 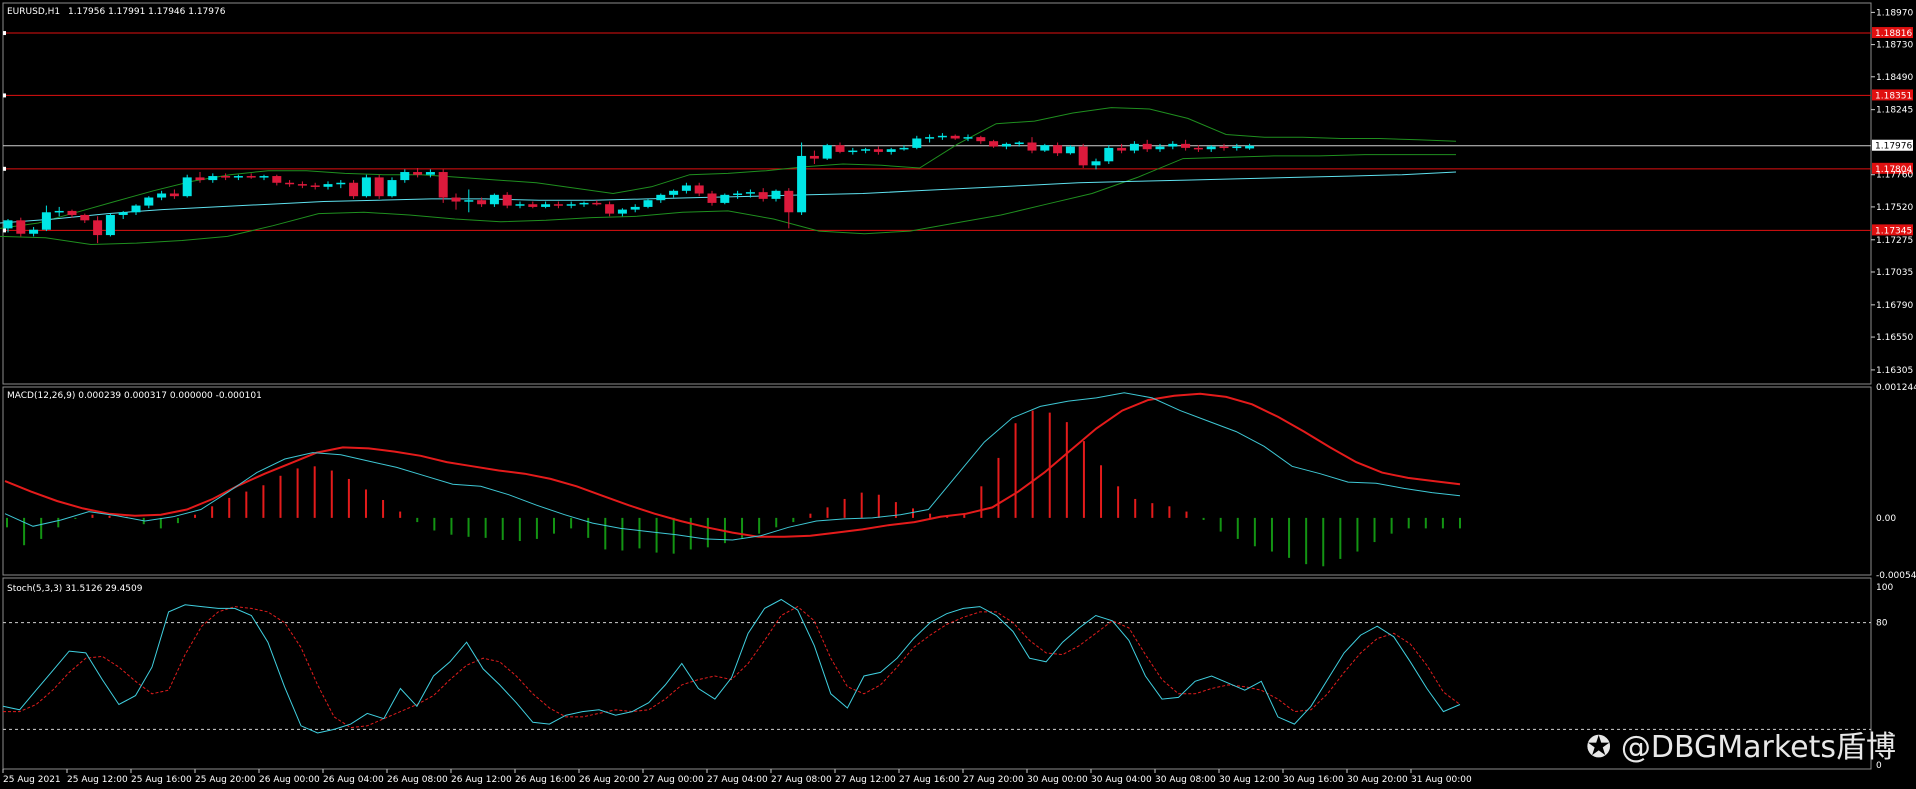 I want to click on macd-signal-line, so click(x=732, y=465).